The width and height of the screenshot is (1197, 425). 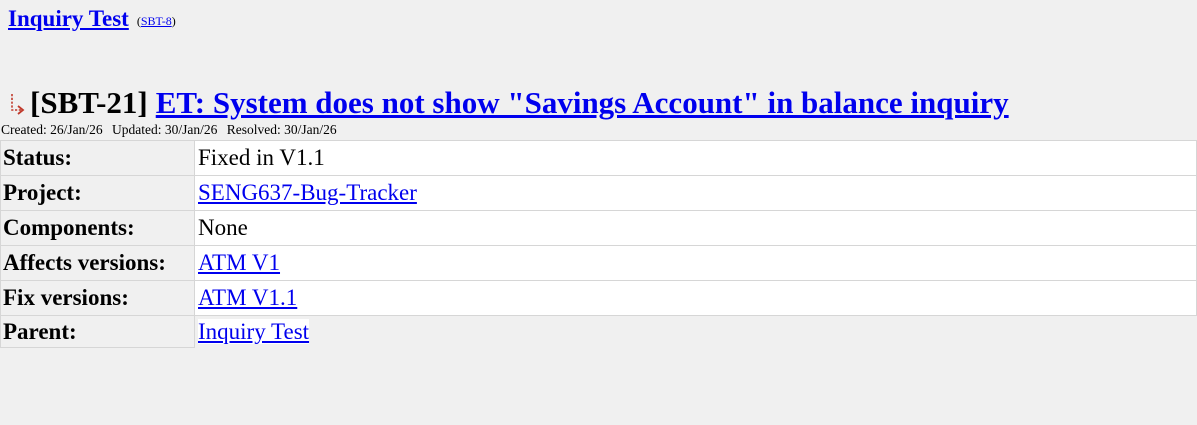 What do you see at coordinates (695, 158) in the screenshot?
I see `status-value: Fixed in V1.1` at bounding box center [695, 158].